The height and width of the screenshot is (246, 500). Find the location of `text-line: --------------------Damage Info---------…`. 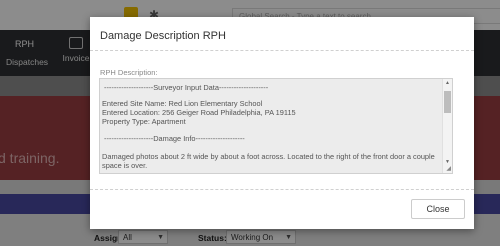

text-line: --------------------Damage Info---------… is located at coordinates (174, 138).